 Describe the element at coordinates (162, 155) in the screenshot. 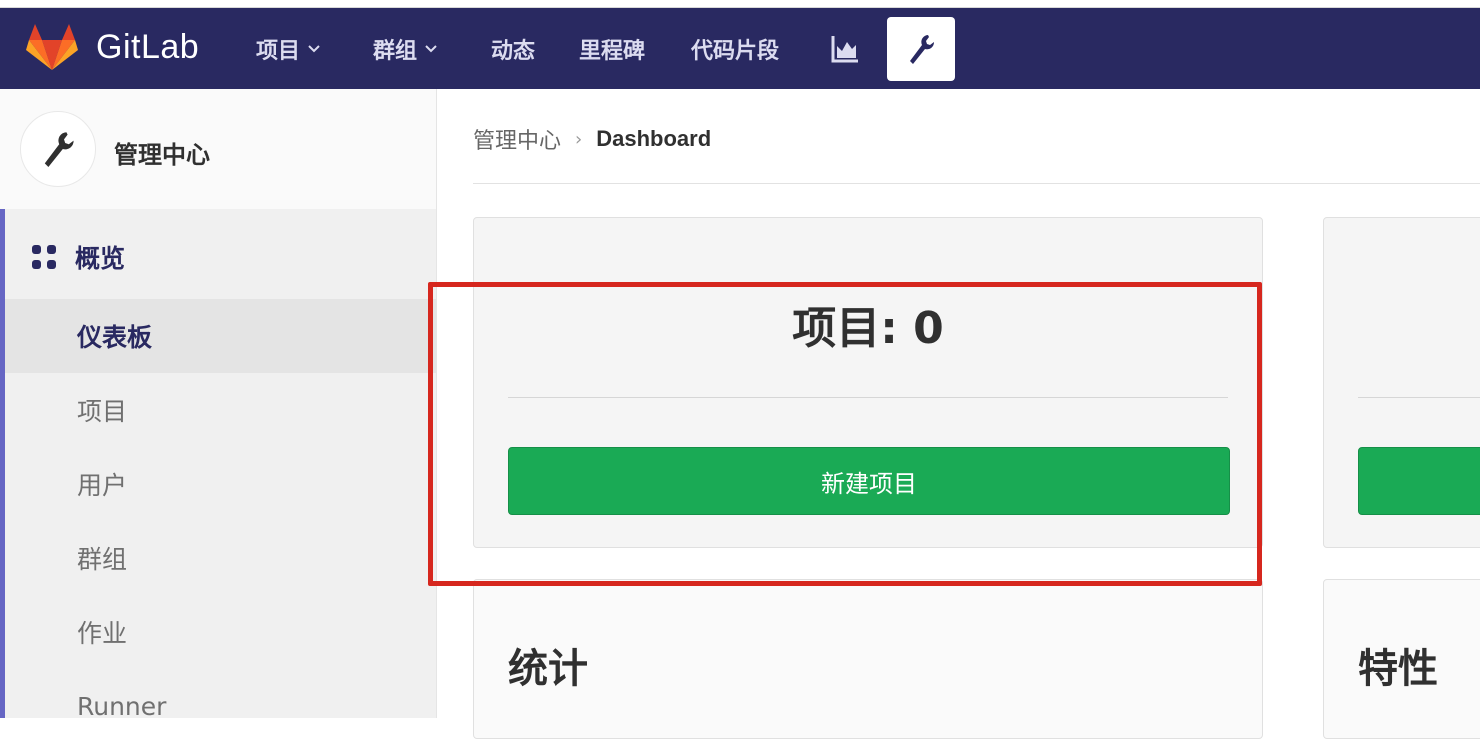

I see `sidebar-title: 管理中心` at that location.